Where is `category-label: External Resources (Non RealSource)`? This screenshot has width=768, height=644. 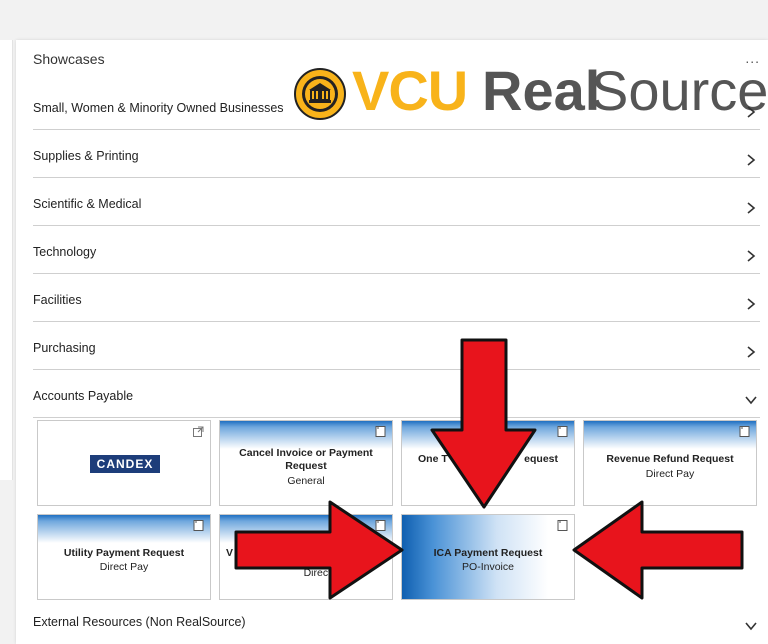 category-label: External Resources (Non RealSource) is located at coordinates (139, 622).